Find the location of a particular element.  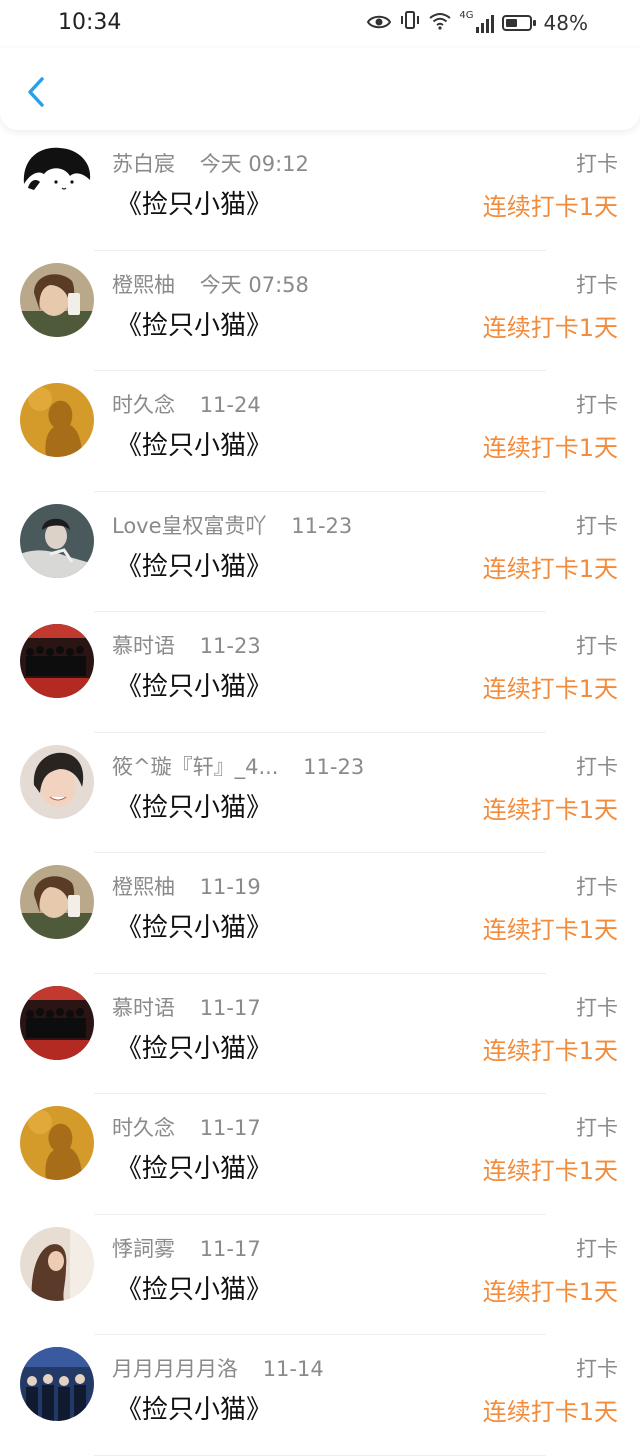

checkin-time: 今天 07:58 is located at coordinates (254, 284).